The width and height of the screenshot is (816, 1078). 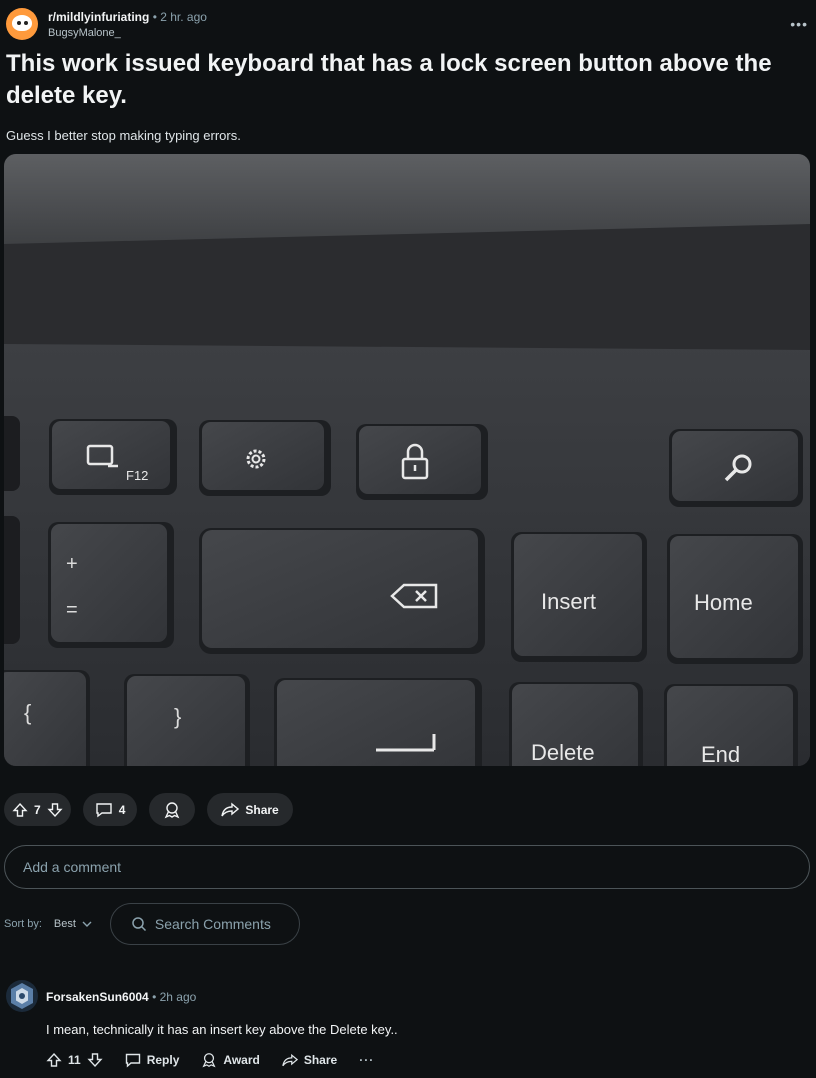 What do you see at coordinates (148, 810) in the screenshot?
I see `post-action-bar: 7 4 Share` at bounding box center [148, 810].